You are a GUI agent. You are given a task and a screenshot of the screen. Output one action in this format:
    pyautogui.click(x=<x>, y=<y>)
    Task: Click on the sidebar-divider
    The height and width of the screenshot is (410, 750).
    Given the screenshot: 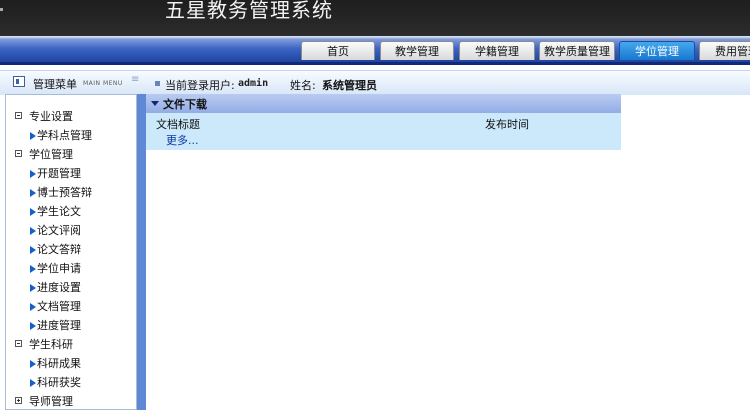 What is the action you would take?
    pyautogui.click(x=141, y=252)
    